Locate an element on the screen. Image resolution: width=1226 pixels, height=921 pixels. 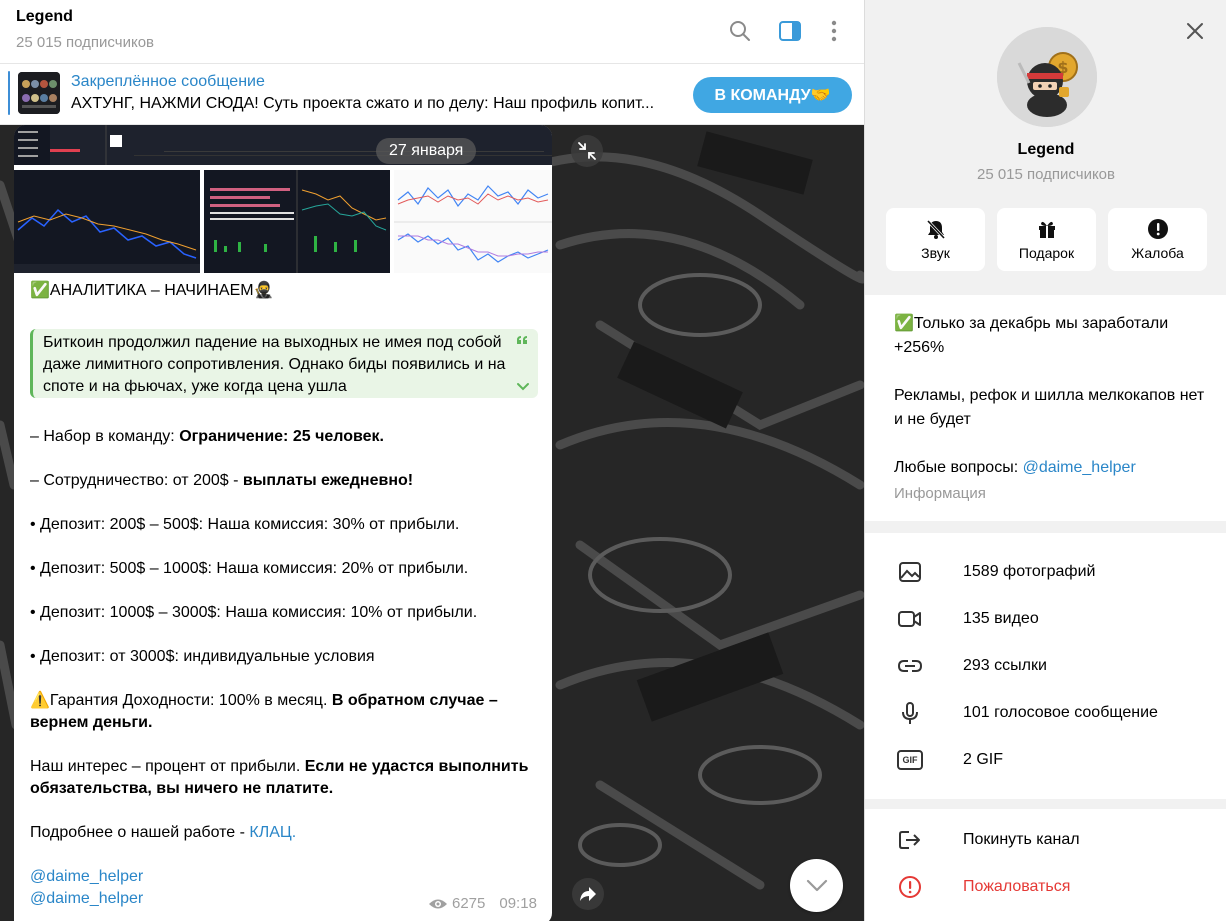
gift-icon is located at coordinates (1046, 229).